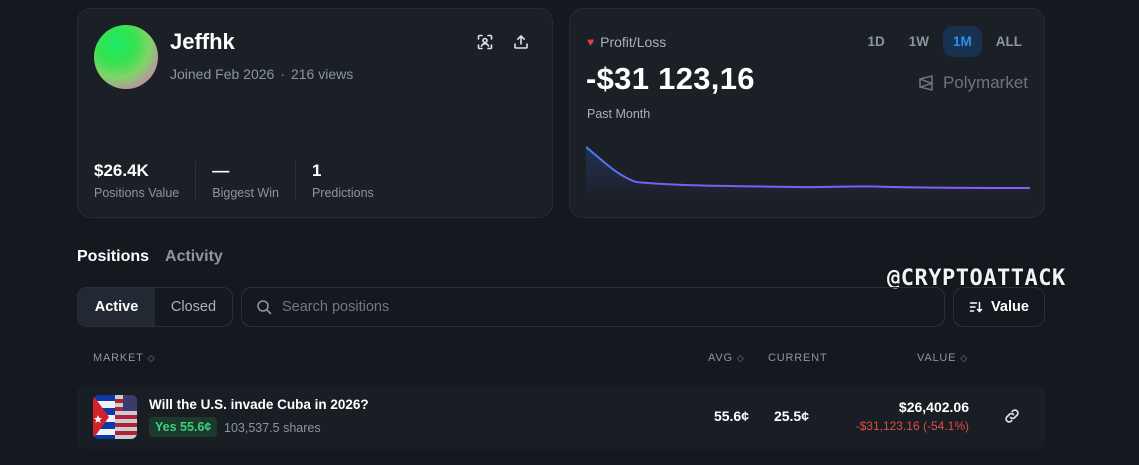  Describe the element at coordinates (720, 358) in the screenshot. I see `header-avg-label: AVG` at that location.